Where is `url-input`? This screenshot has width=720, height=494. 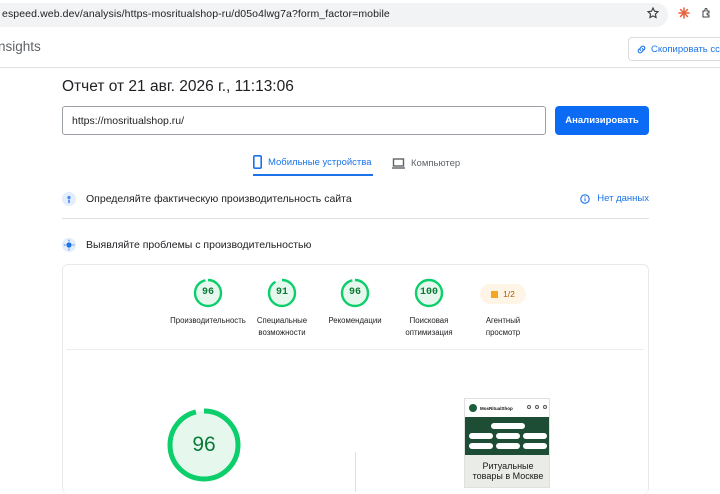
url-input is located at coordinates (304, 120).